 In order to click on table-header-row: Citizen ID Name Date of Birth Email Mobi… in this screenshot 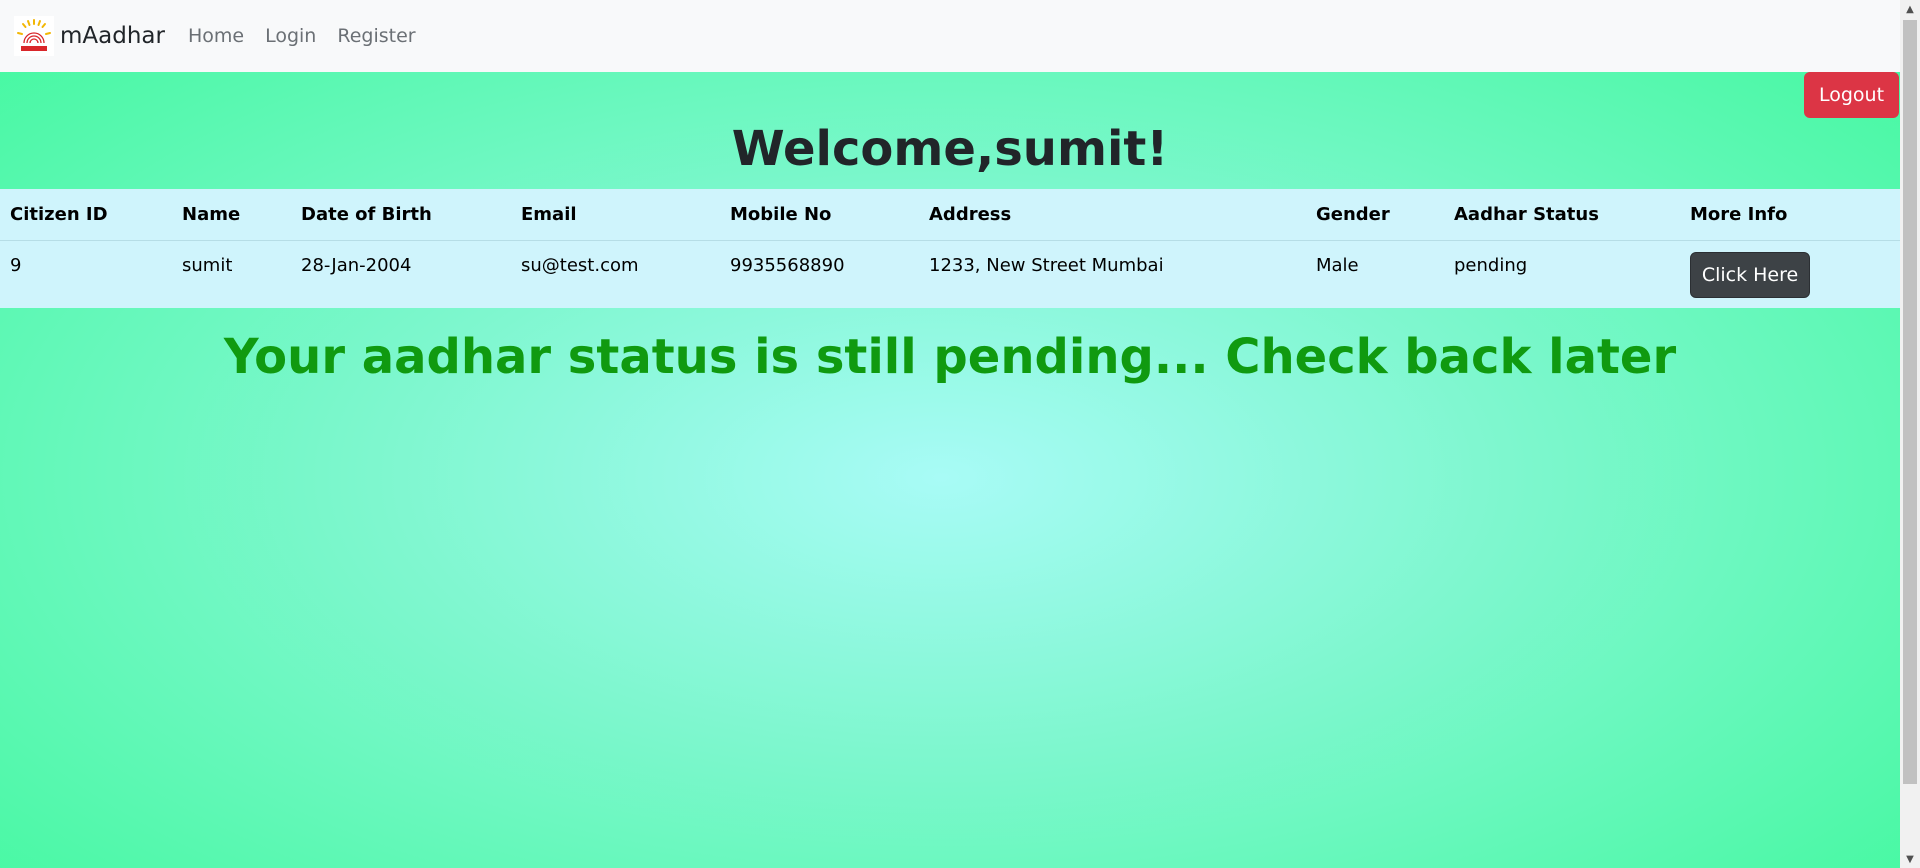, I will do `click(950, 214)`.